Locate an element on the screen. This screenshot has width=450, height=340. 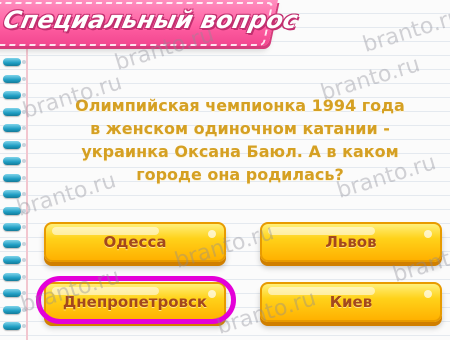
answer-label: Львов is located at coordinates (351, 242).